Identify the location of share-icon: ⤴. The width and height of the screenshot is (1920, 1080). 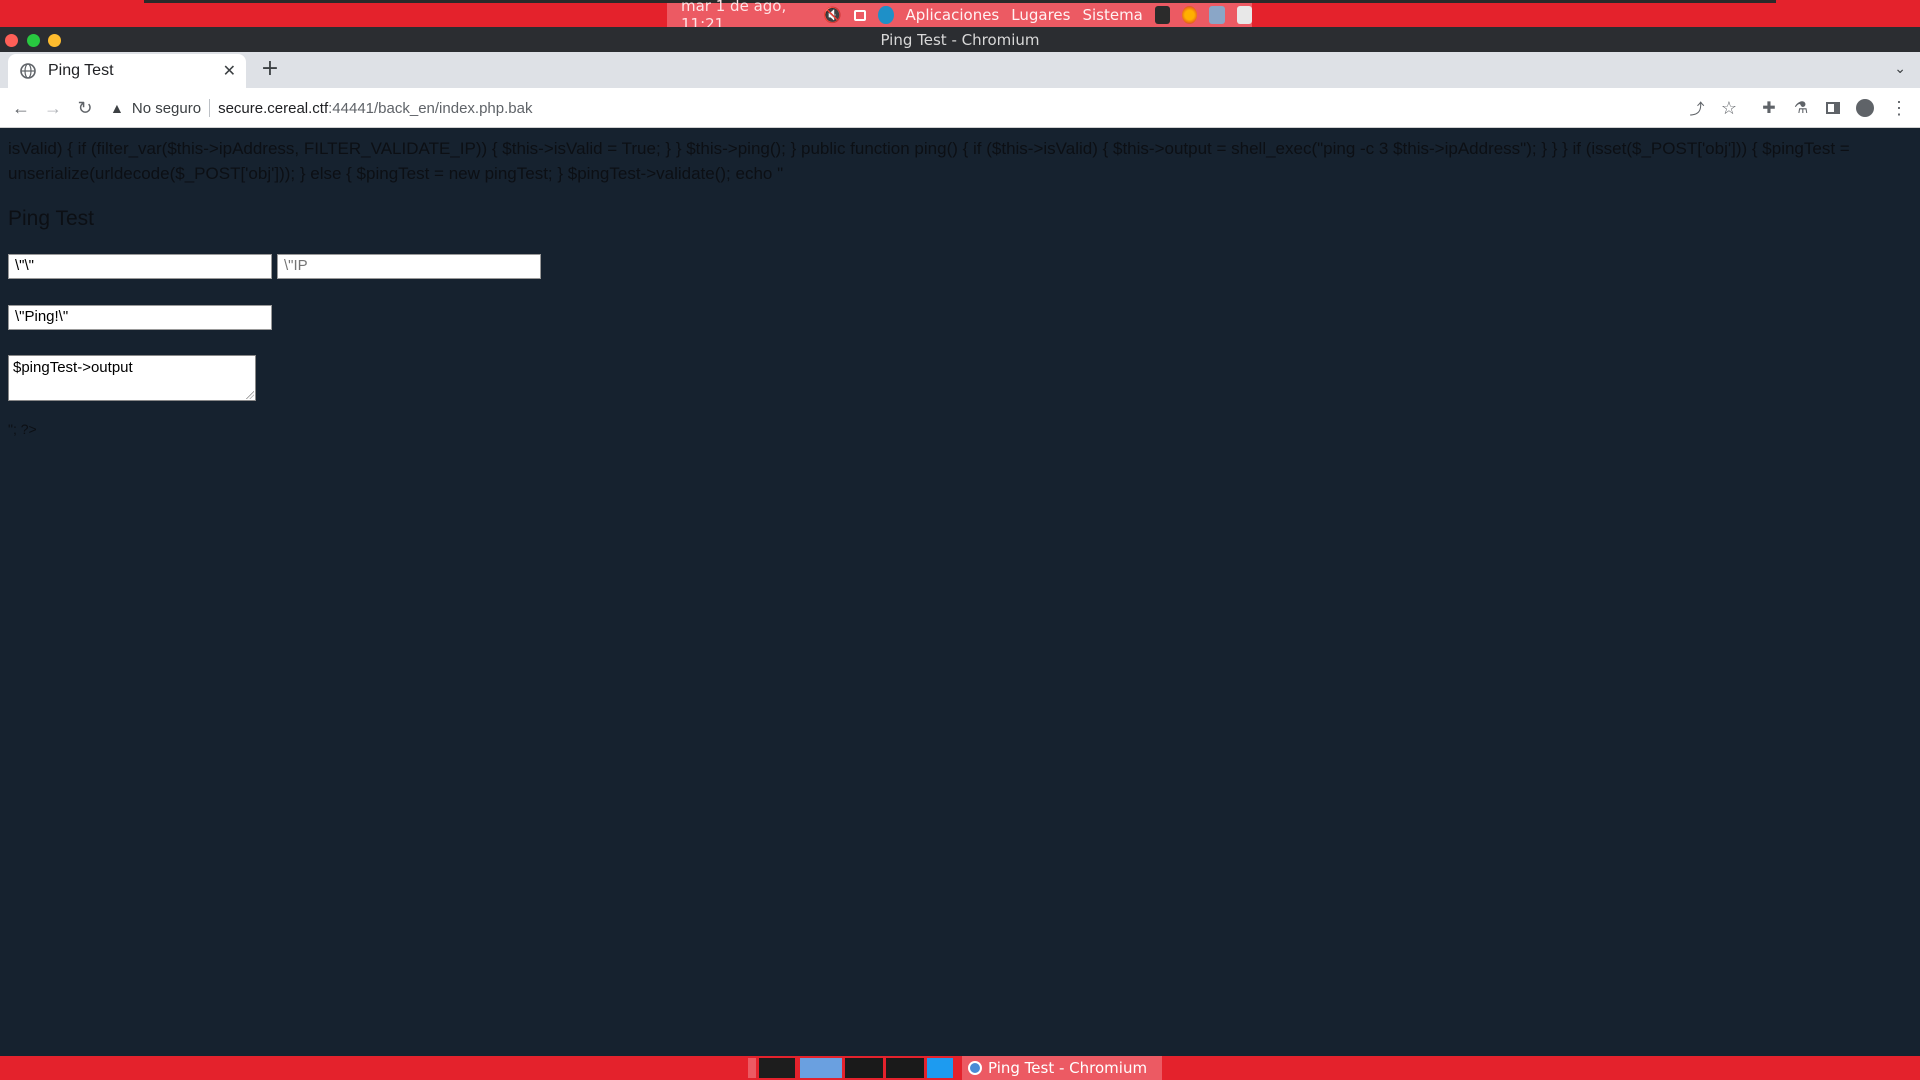
(1697, 108).